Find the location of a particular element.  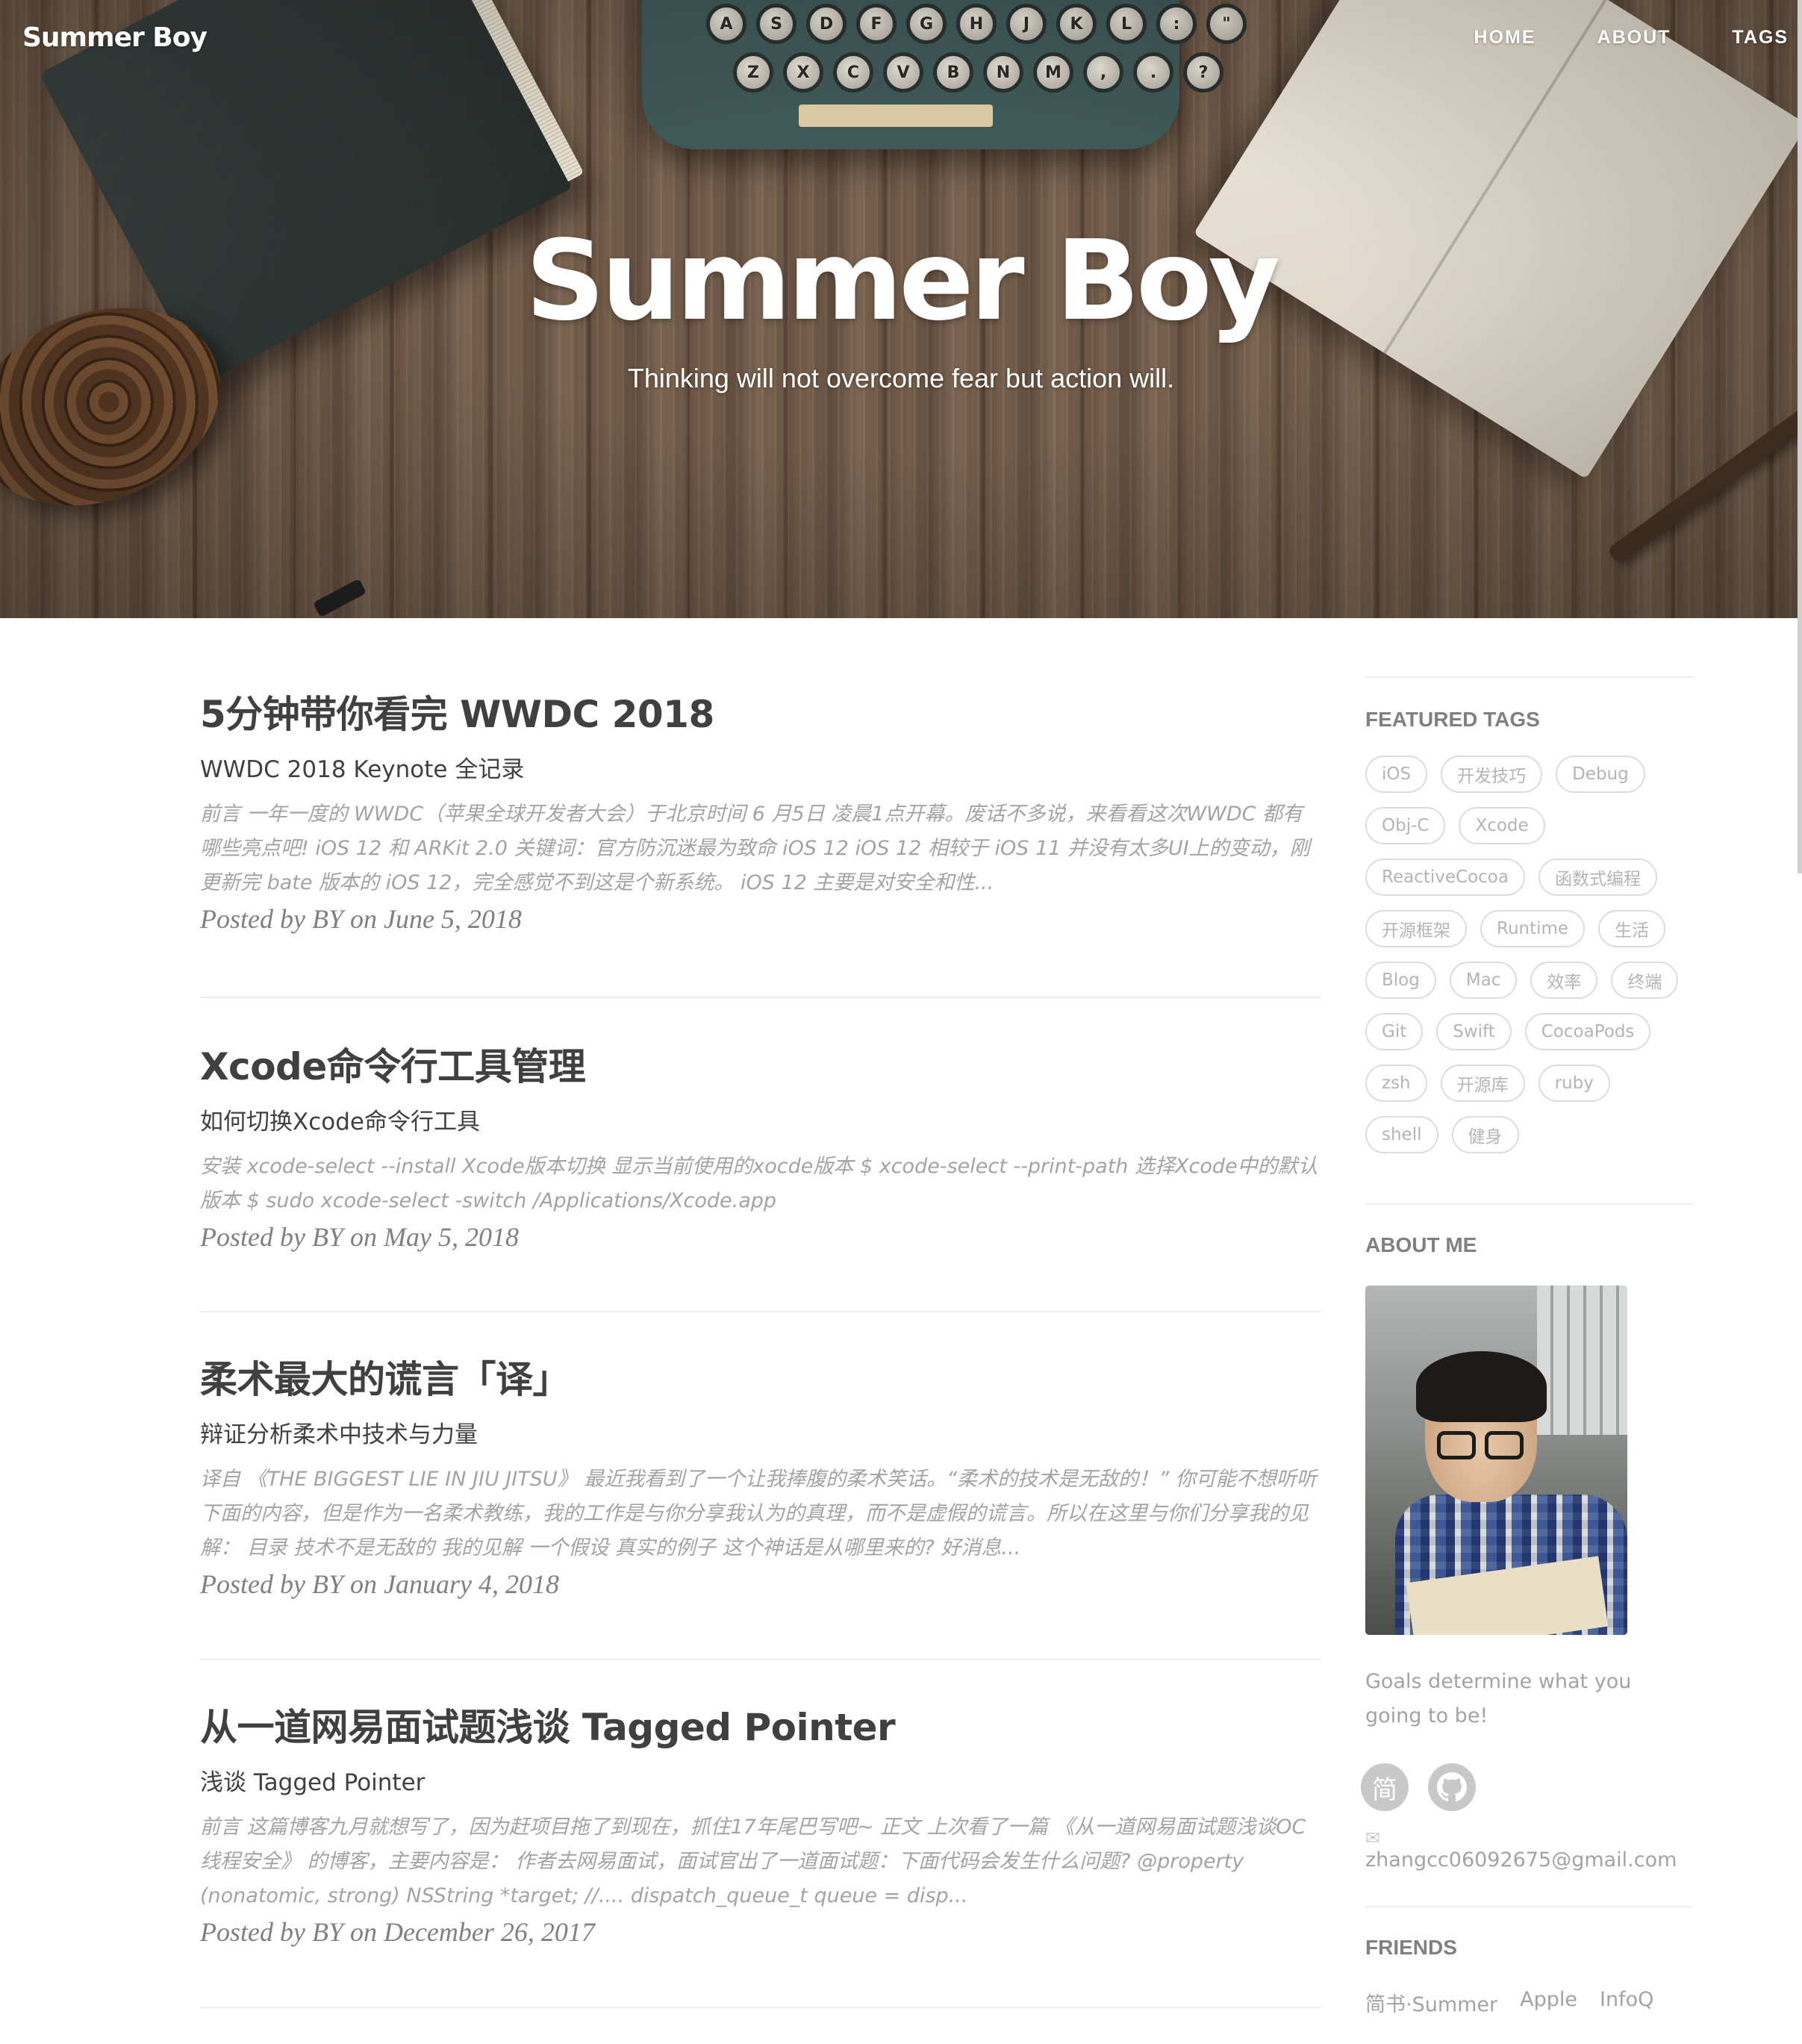

tag-pill: 效率 is located at coordinates (1564, 980).